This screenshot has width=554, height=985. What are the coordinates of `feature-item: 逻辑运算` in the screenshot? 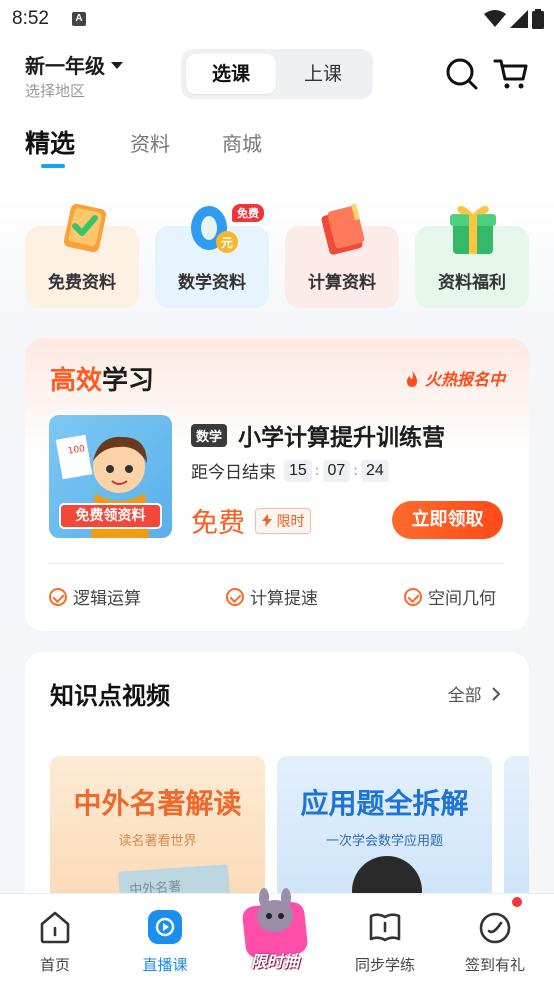 It's located at (95, 596).